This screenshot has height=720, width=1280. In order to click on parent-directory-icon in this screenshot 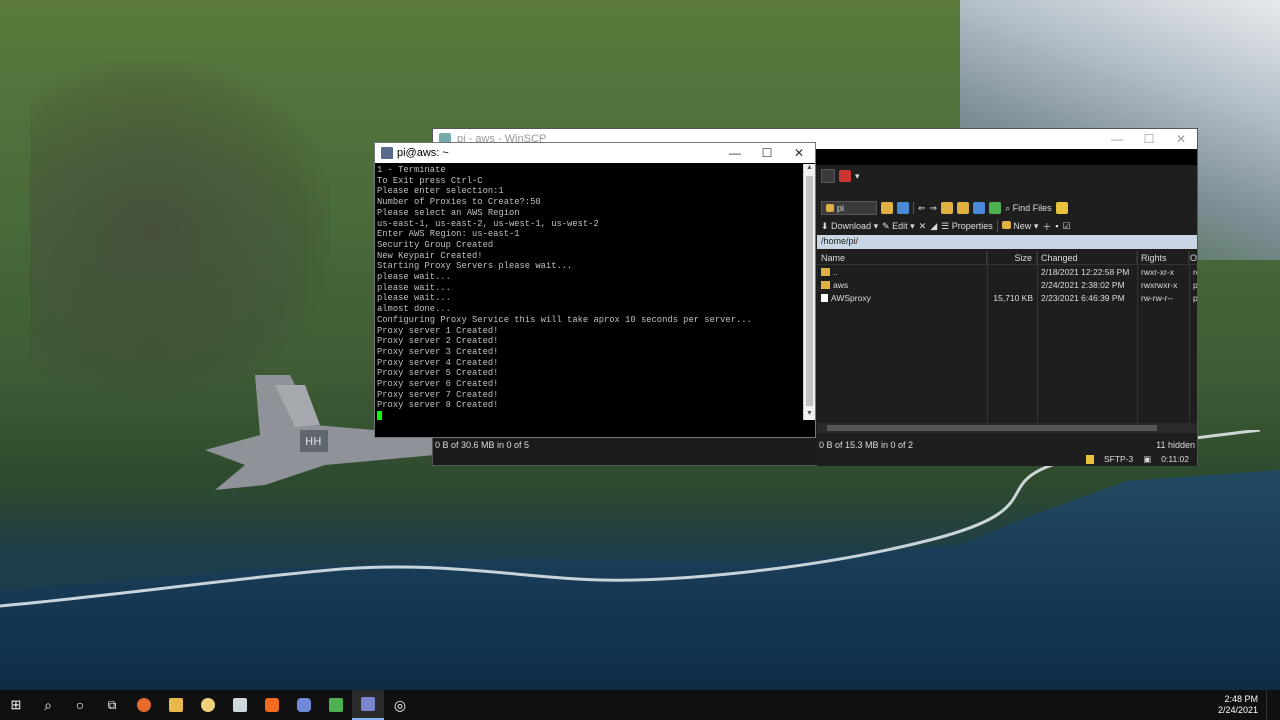, I will do `click(947, 208)`.